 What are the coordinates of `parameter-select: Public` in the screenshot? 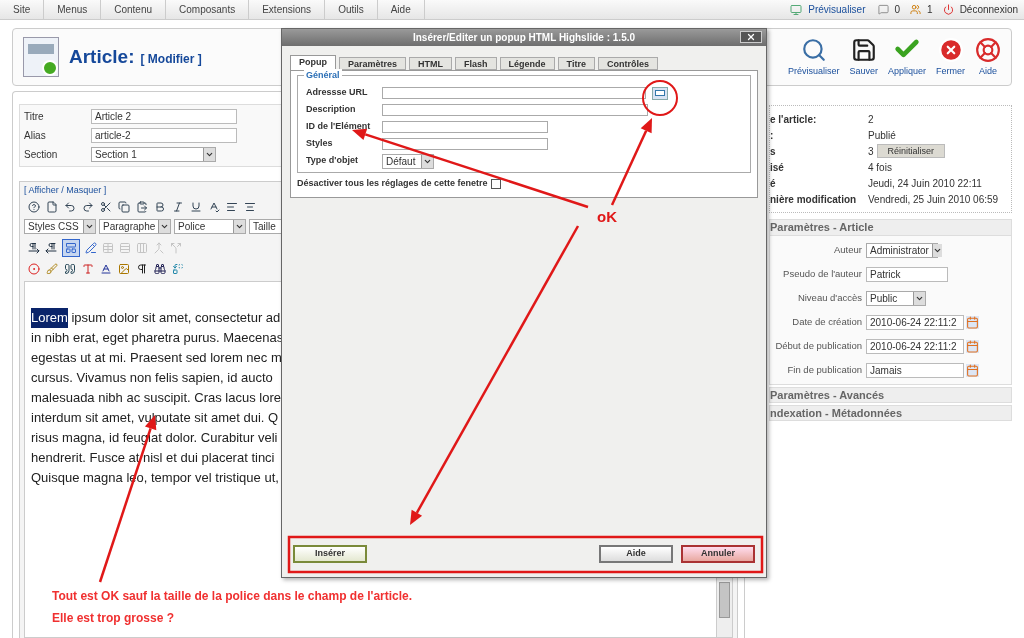 It's located at (896, 298).